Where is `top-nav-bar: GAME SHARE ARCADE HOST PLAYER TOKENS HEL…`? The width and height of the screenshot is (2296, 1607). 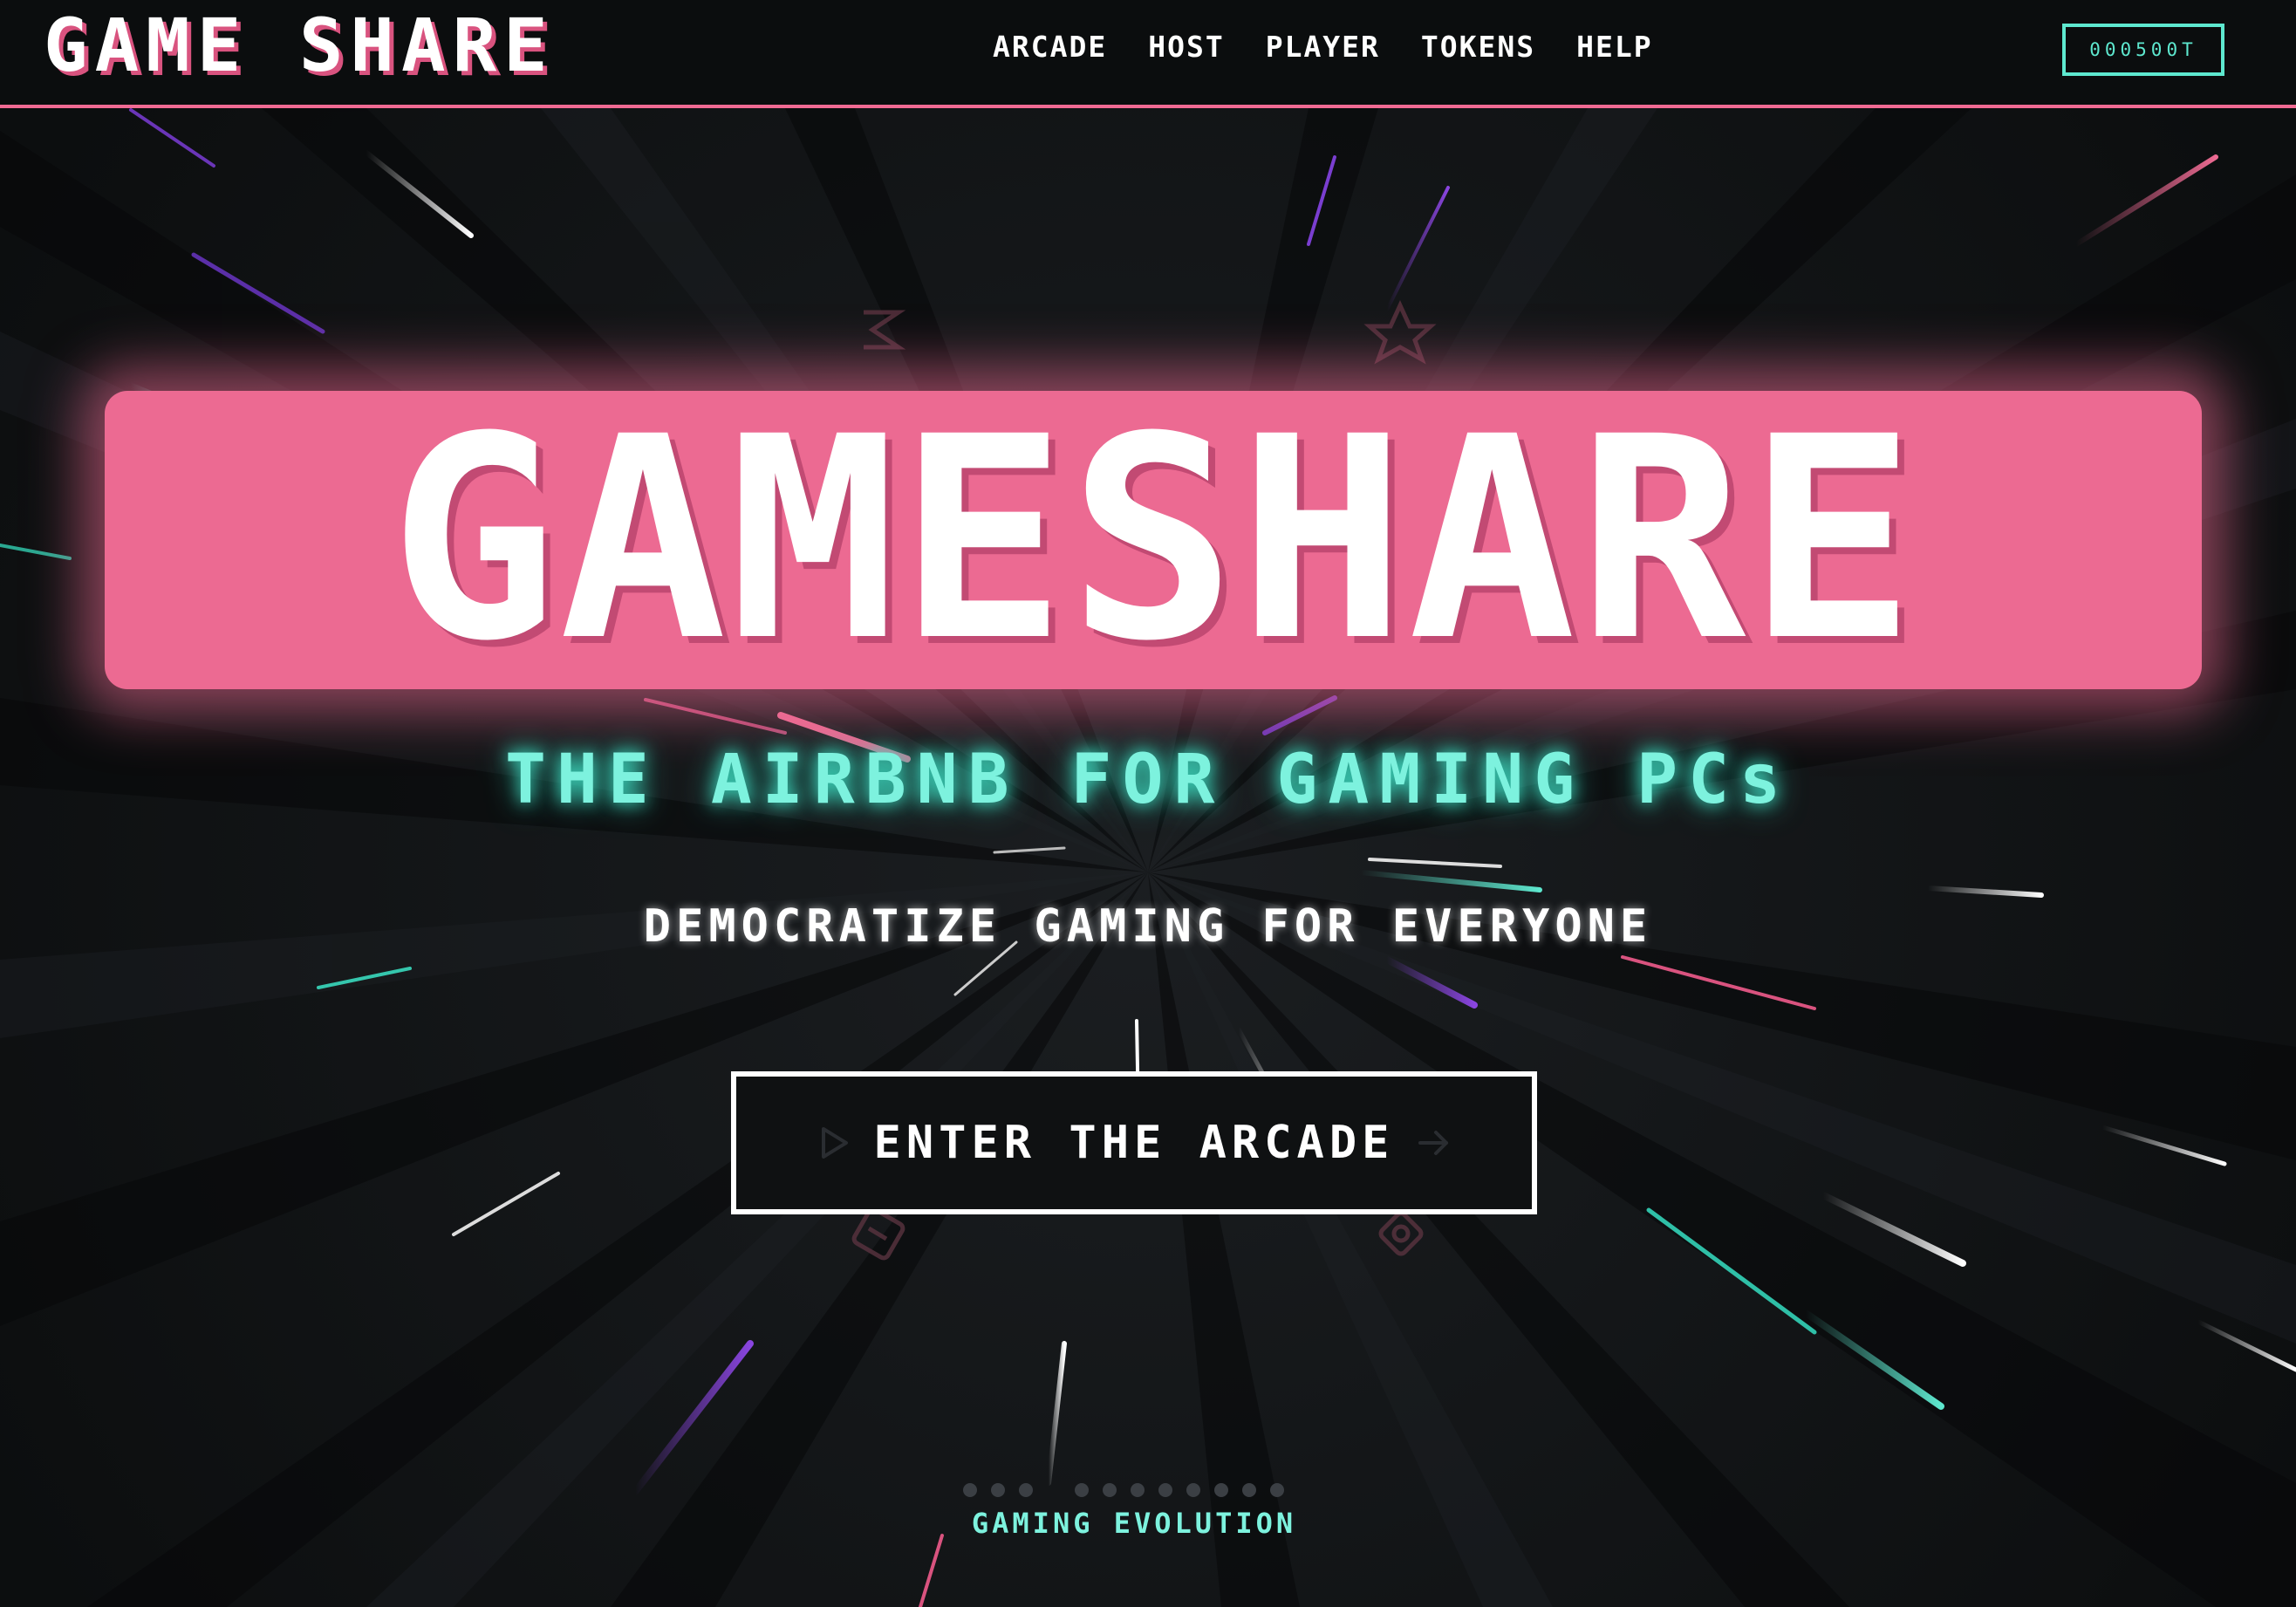 top-nav-bar: GAME SHARE ARCADE HOST PLAYER TOKENS HEL… is located at coordinates (1148, 54).